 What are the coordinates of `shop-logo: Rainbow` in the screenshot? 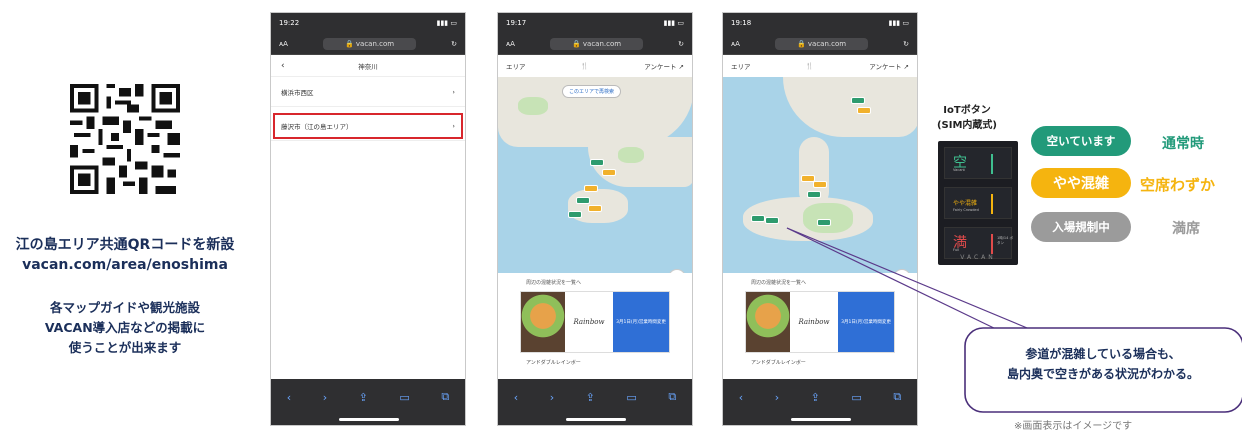 It's located at (589, 322).